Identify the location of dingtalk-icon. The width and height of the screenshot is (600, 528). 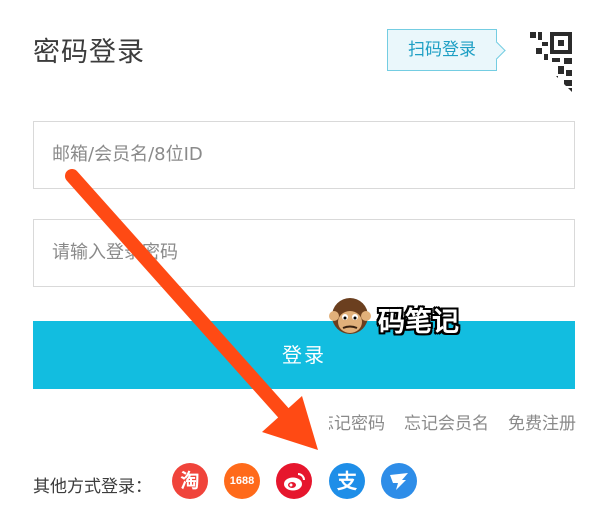
(399, 481).